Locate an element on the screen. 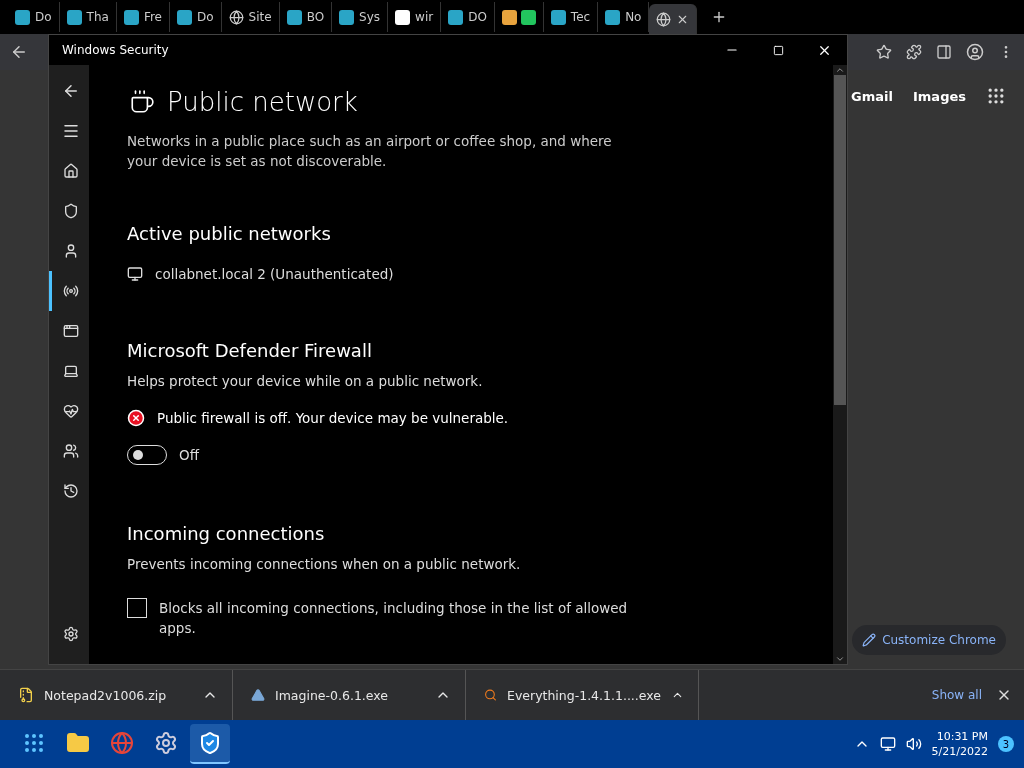 The width and height of the screenshot is (1024, 768). scroll-up-icon is located at coordinates (840, 70).